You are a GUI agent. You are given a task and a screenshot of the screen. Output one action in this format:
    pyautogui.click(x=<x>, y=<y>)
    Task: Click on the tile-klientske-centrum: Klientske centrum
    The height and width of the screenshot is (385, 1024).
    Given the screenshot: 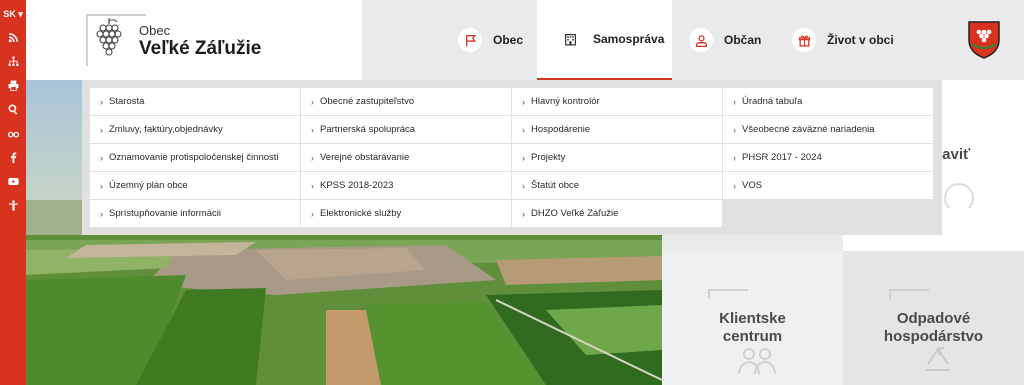 What is the action you would take?
    pyautogui.click(x=752, y=318)
    